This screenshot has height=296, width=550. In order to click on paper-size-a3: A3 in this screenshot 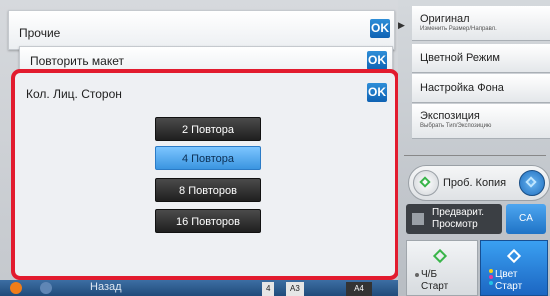, I will do `click(295, 289)`.